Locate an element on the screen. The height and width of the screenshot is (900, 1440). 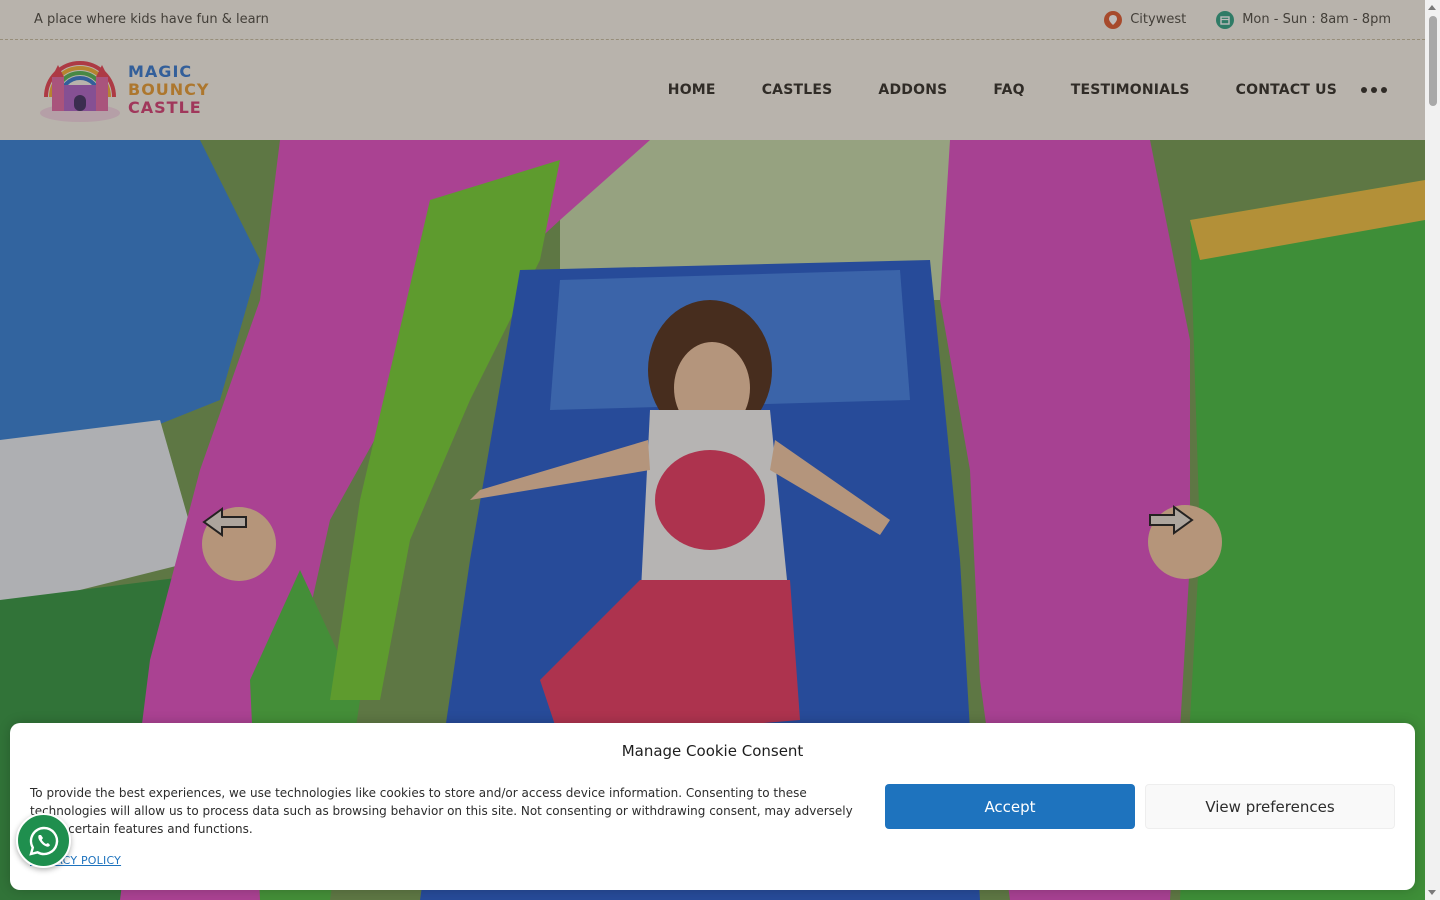
whatsapp-button is located at coordinates (43, 840).